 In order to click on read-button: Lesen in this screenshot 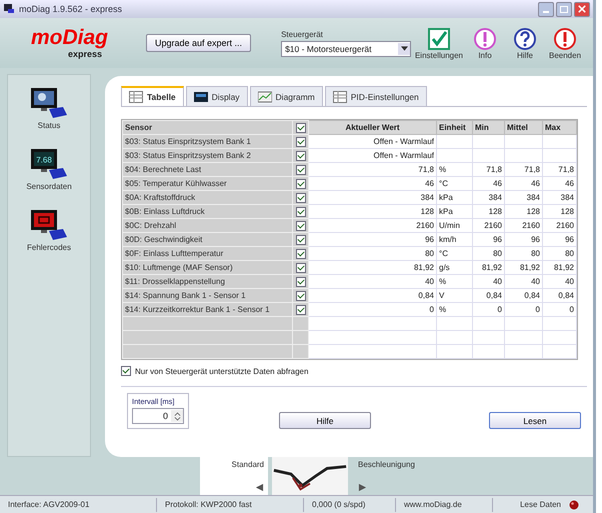, I will do `click(535, 420)`.